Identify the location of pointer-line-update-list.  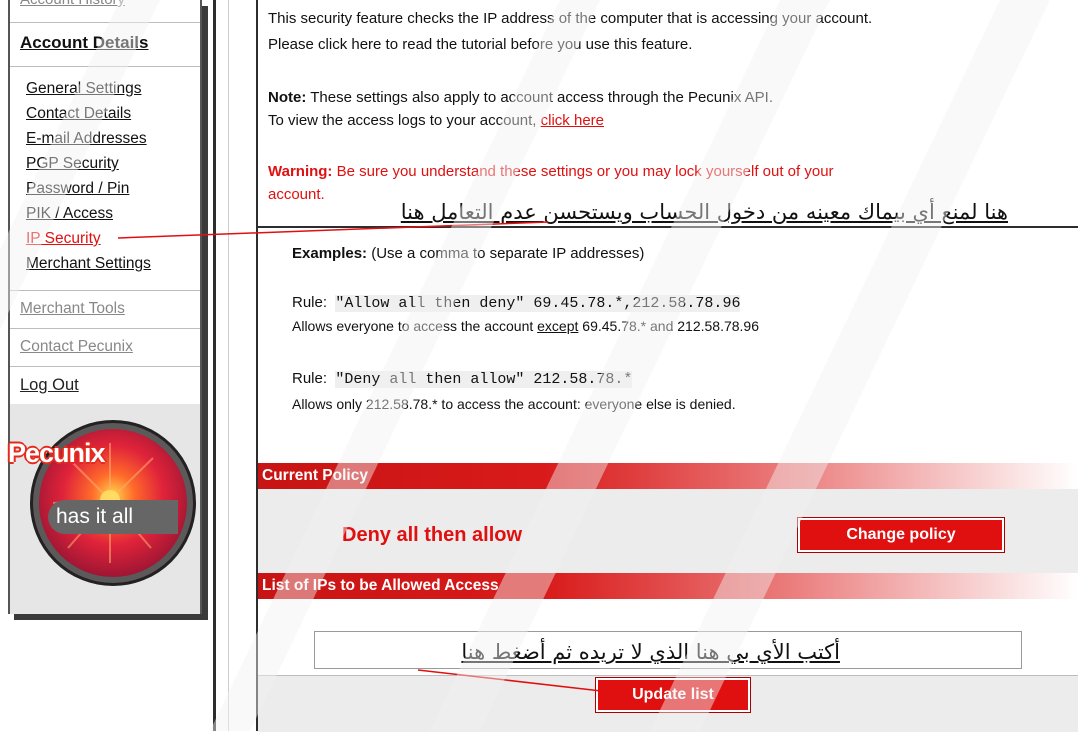
(514, 681).